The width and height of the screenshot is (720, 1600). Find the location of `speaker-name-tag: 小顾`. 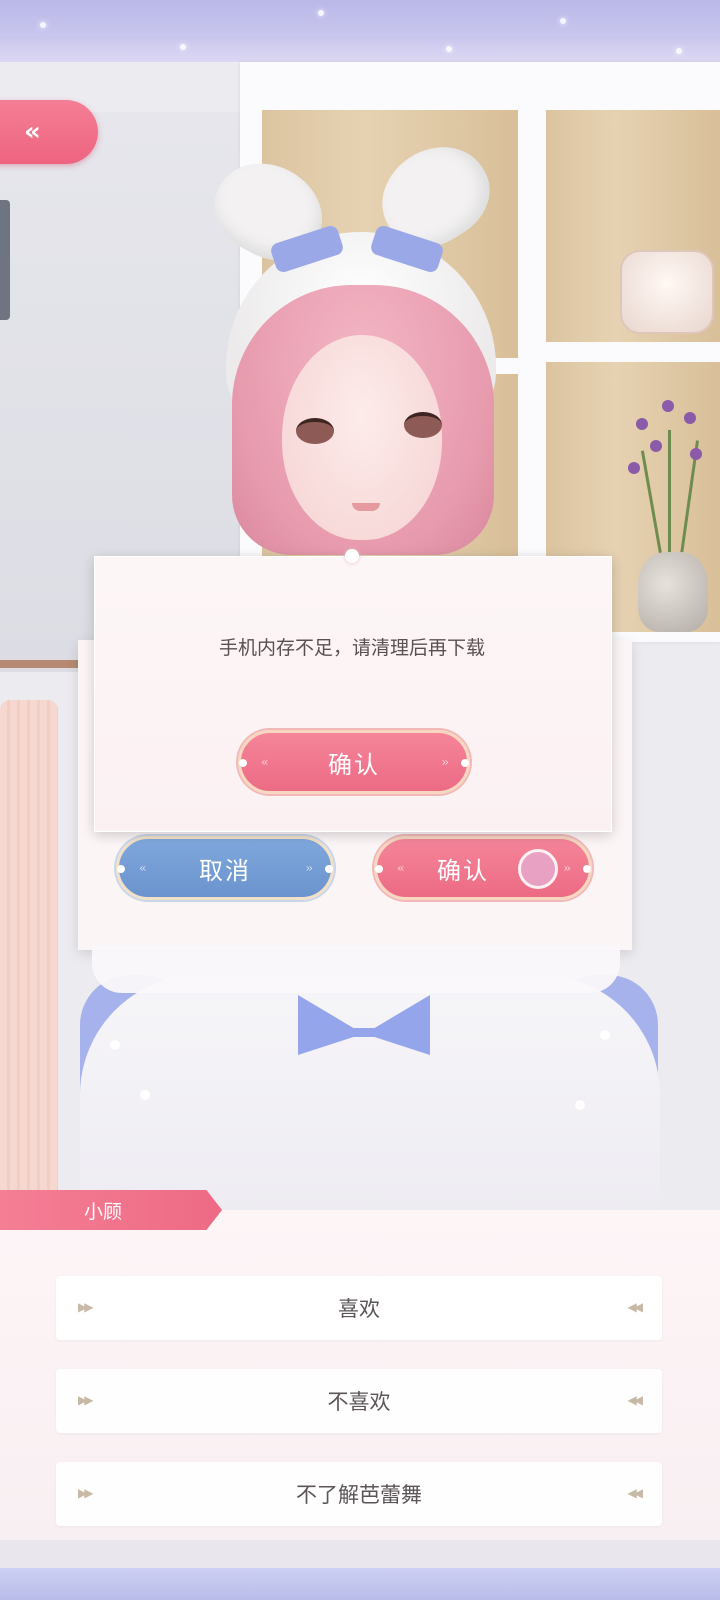

speaker-name-tag: 小顾 is located at coordinates (111, 1210).